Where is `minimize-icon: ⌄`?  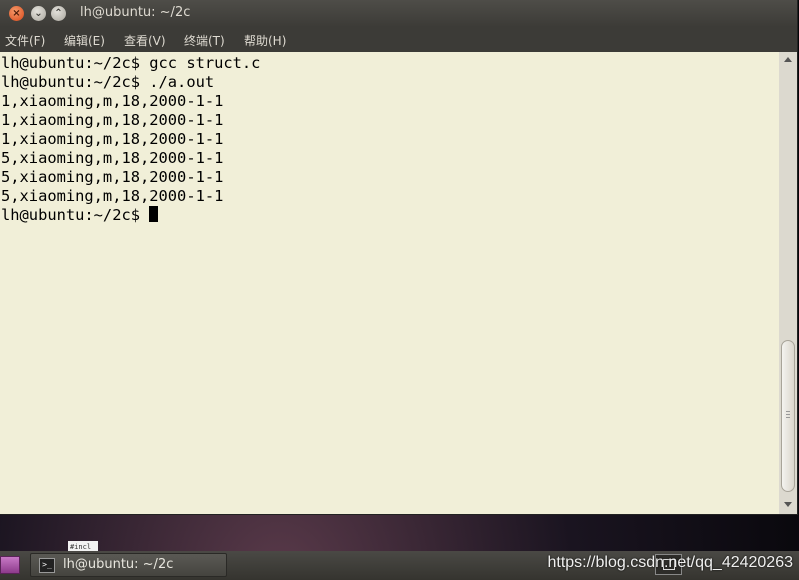
minimize-icon: ⌄ is located at coordinates (38, 13).